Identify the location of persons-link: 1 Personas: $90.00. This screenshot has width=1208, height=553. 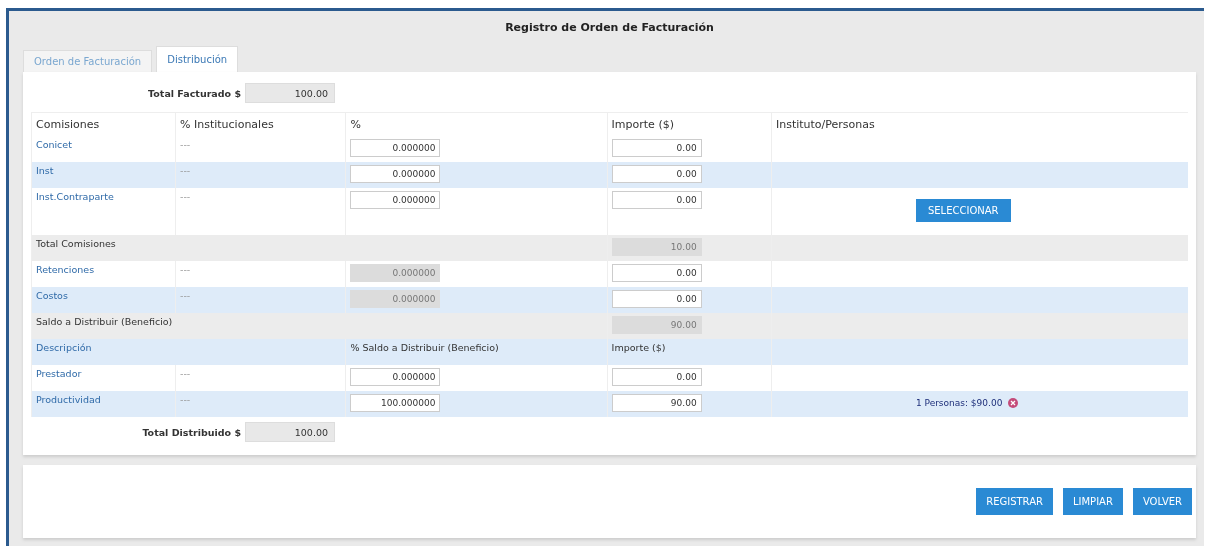
(959, 403).